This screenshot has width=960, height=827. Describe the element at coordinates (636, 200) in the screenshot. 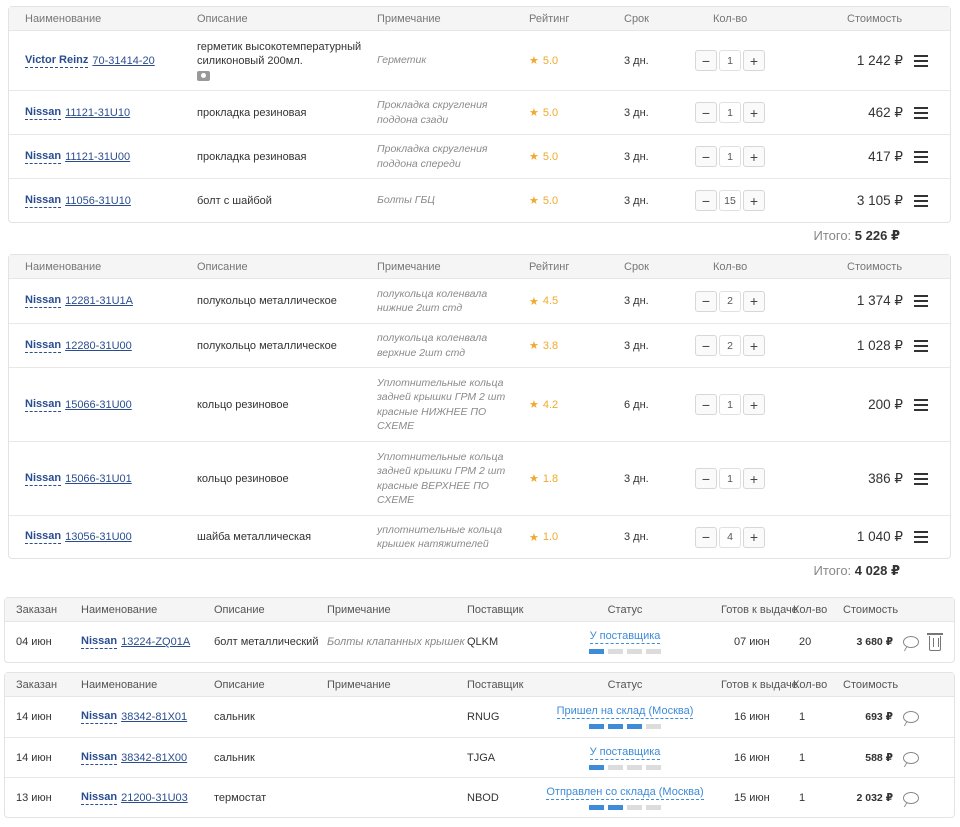

I see `delivery-term: 3 дн.` at that location.